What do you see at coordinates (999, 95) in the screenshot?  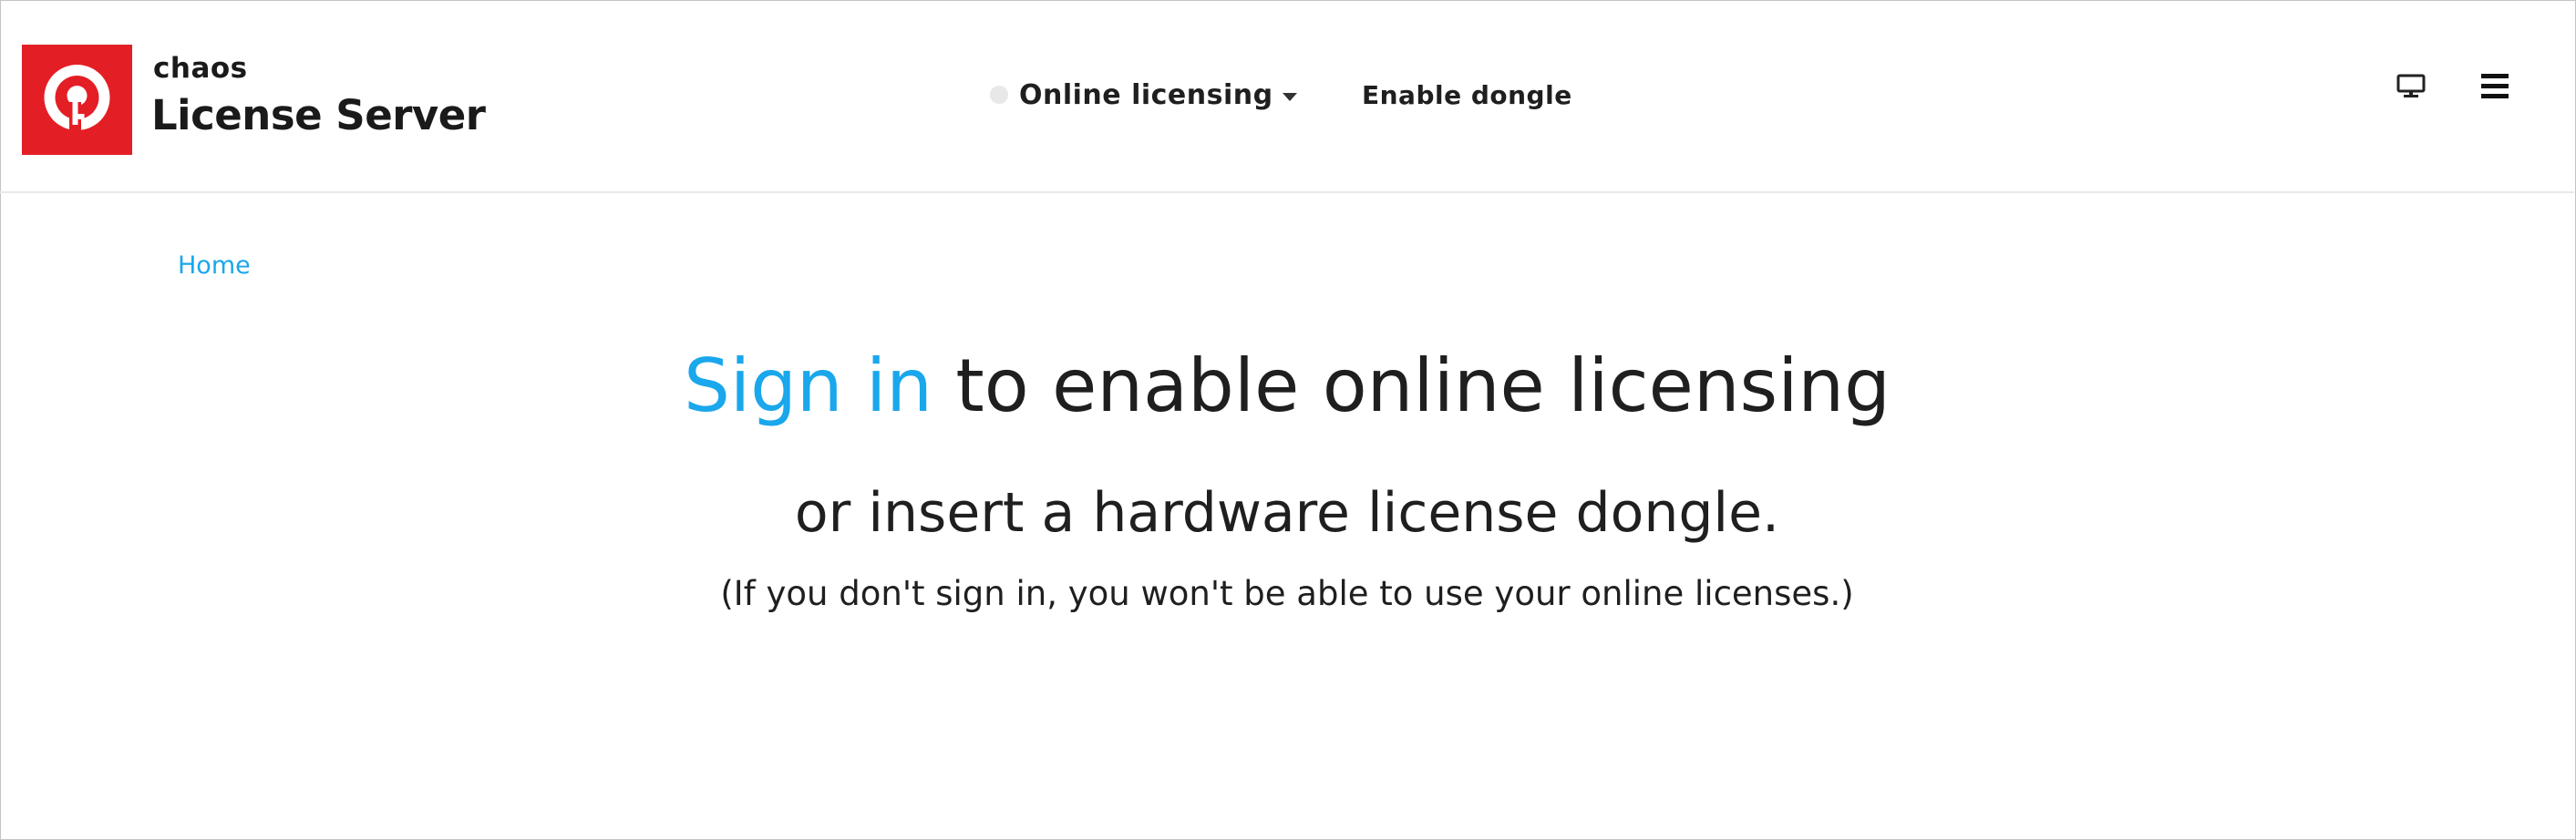 I see `status-dot-icon` at bounding box center [999, 95].